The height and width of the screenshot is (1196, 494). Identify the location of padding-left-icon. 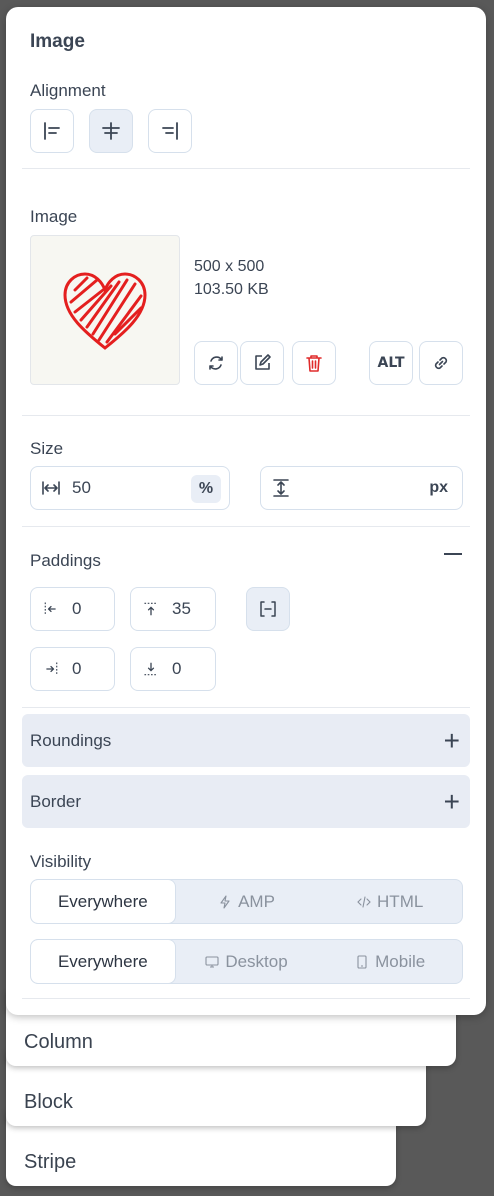
(51, 609).